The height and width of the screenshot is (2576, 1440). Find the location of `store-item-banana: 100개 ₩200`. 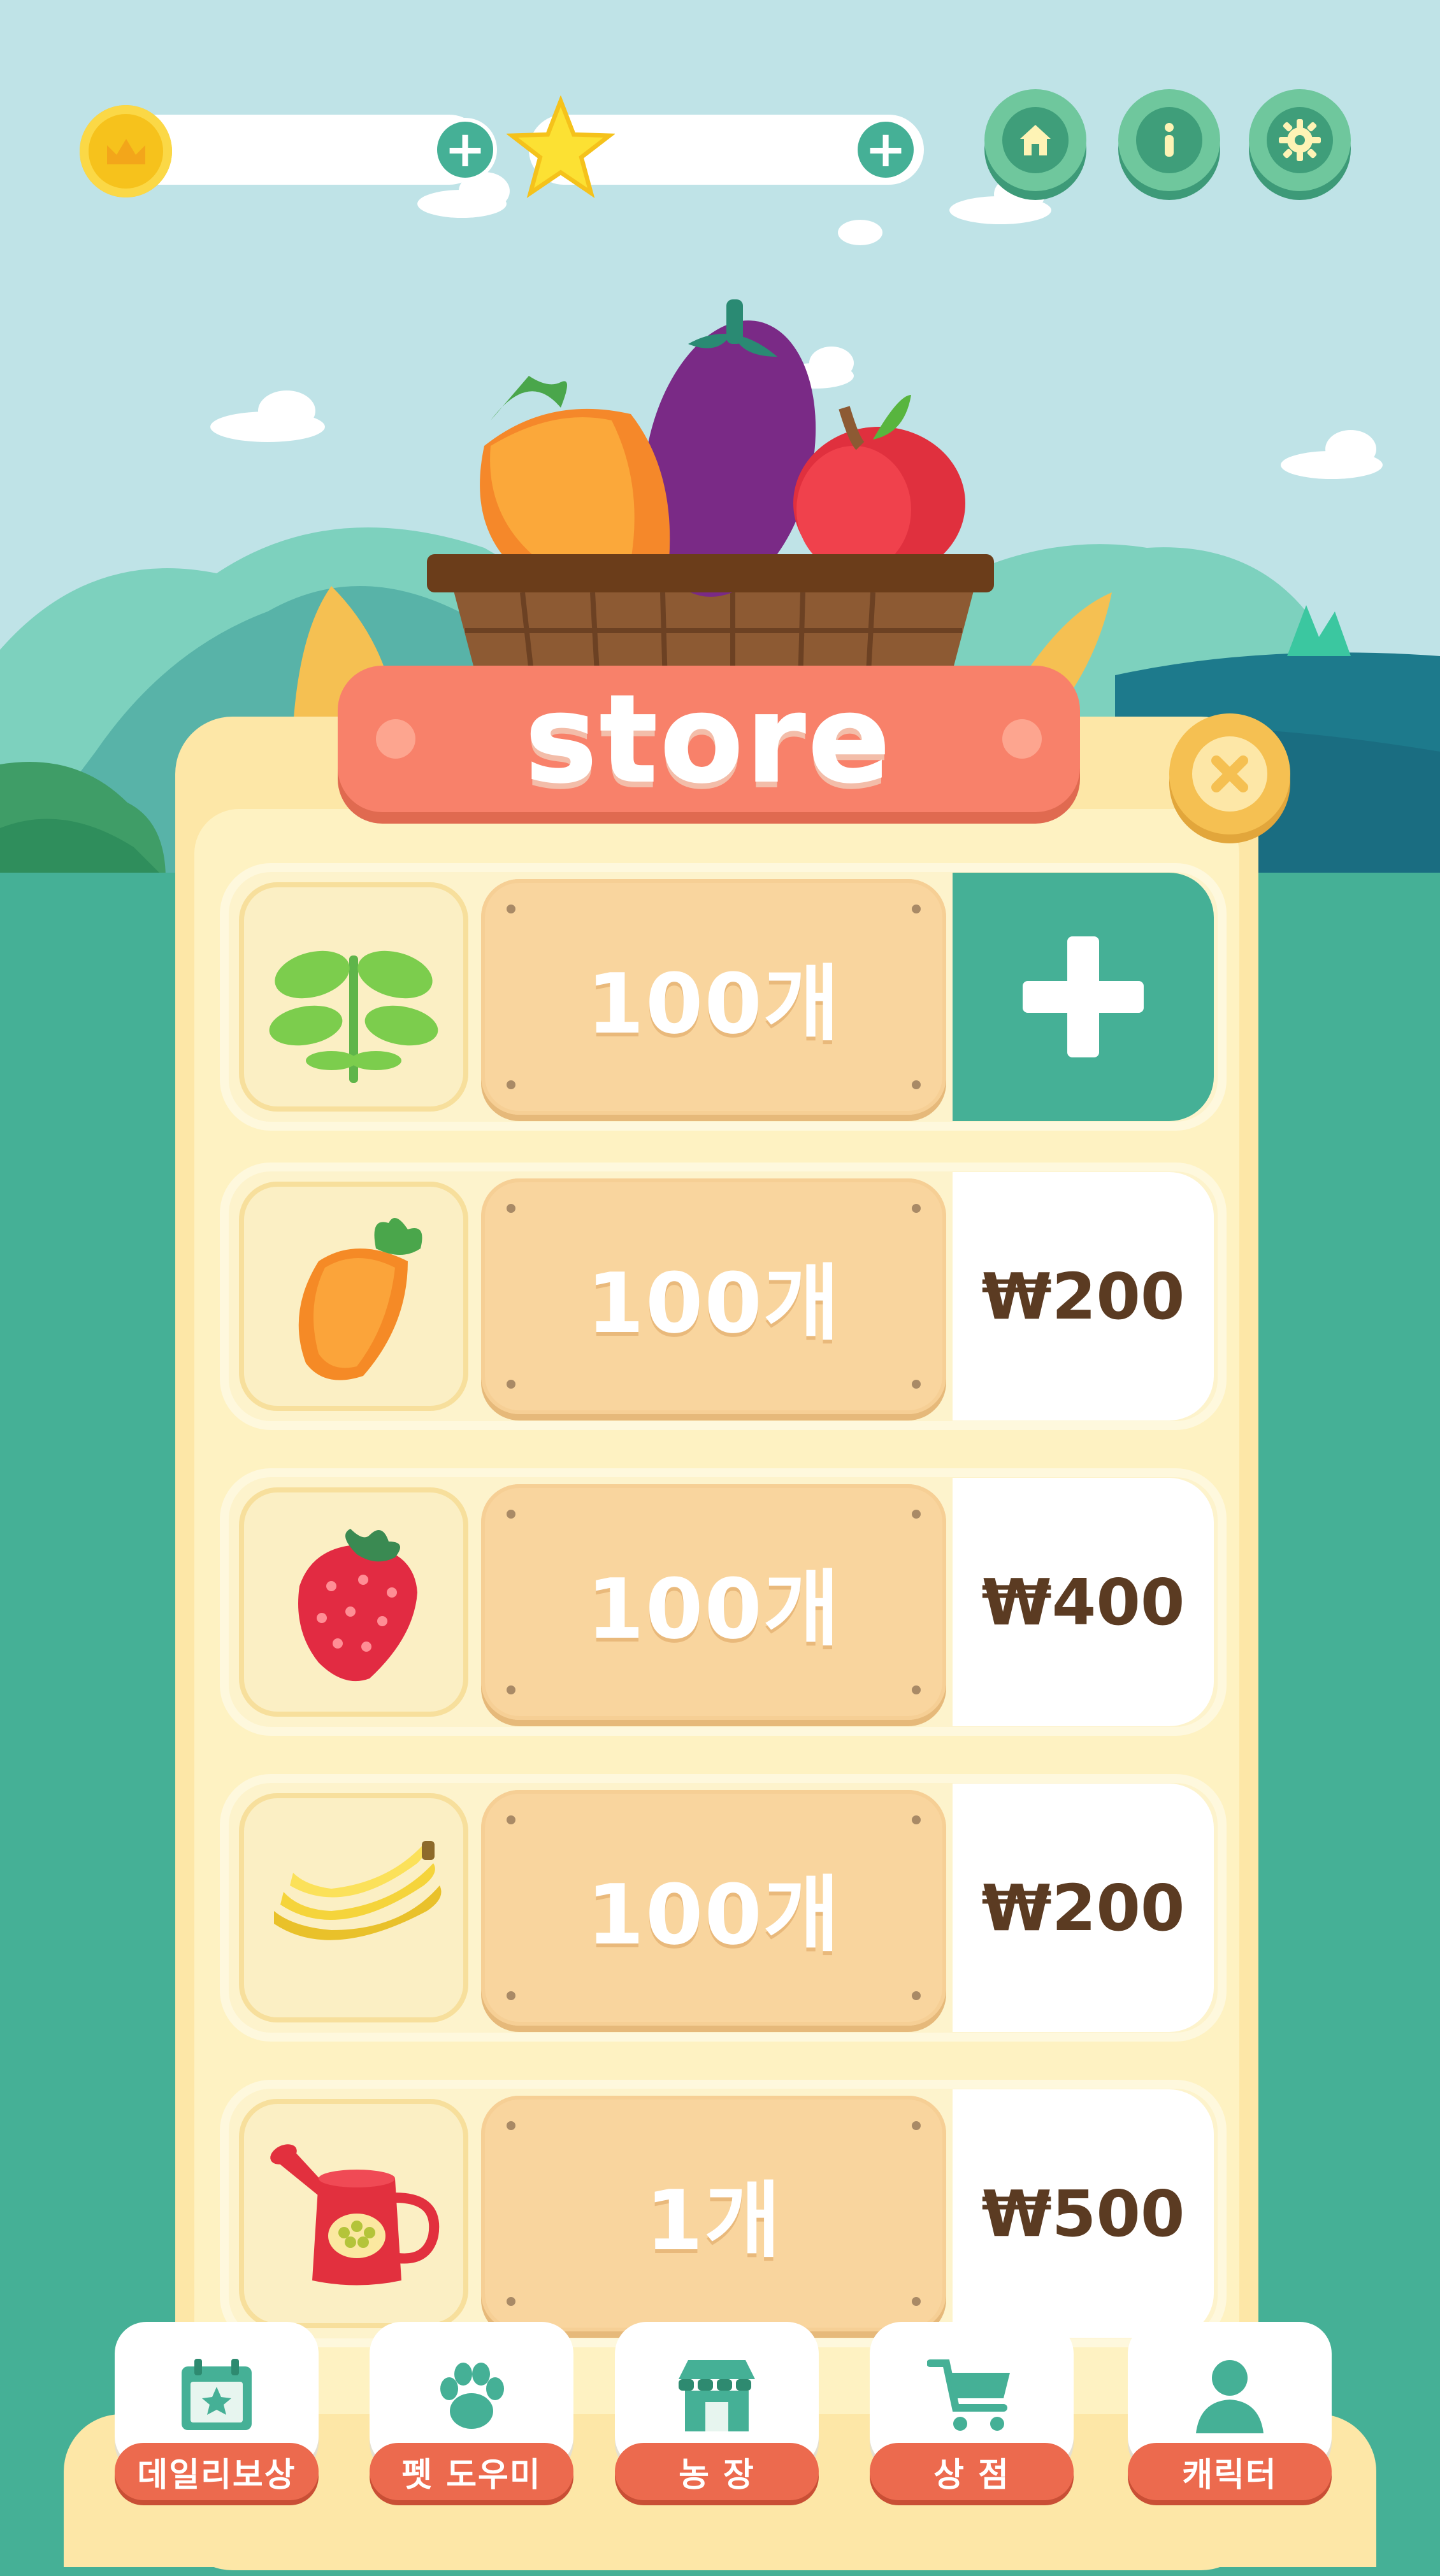

store-item-banana: 100개 ₩200 is located at coordinates (723, 1908).